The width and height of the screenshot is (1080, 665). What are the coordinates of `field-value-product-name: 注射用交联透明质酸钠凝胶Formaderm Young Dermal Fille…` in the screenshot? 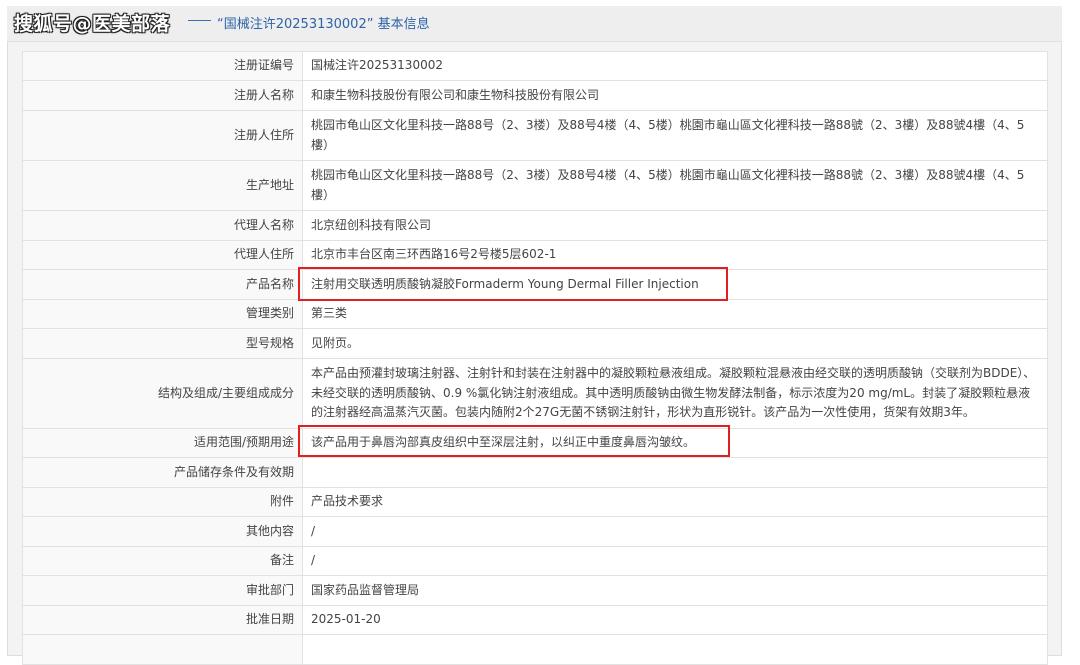 It's located at (675, 284).